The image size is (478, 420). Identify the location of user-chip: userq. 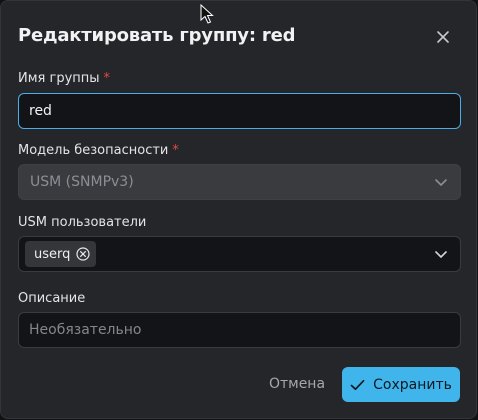
(61, 254).